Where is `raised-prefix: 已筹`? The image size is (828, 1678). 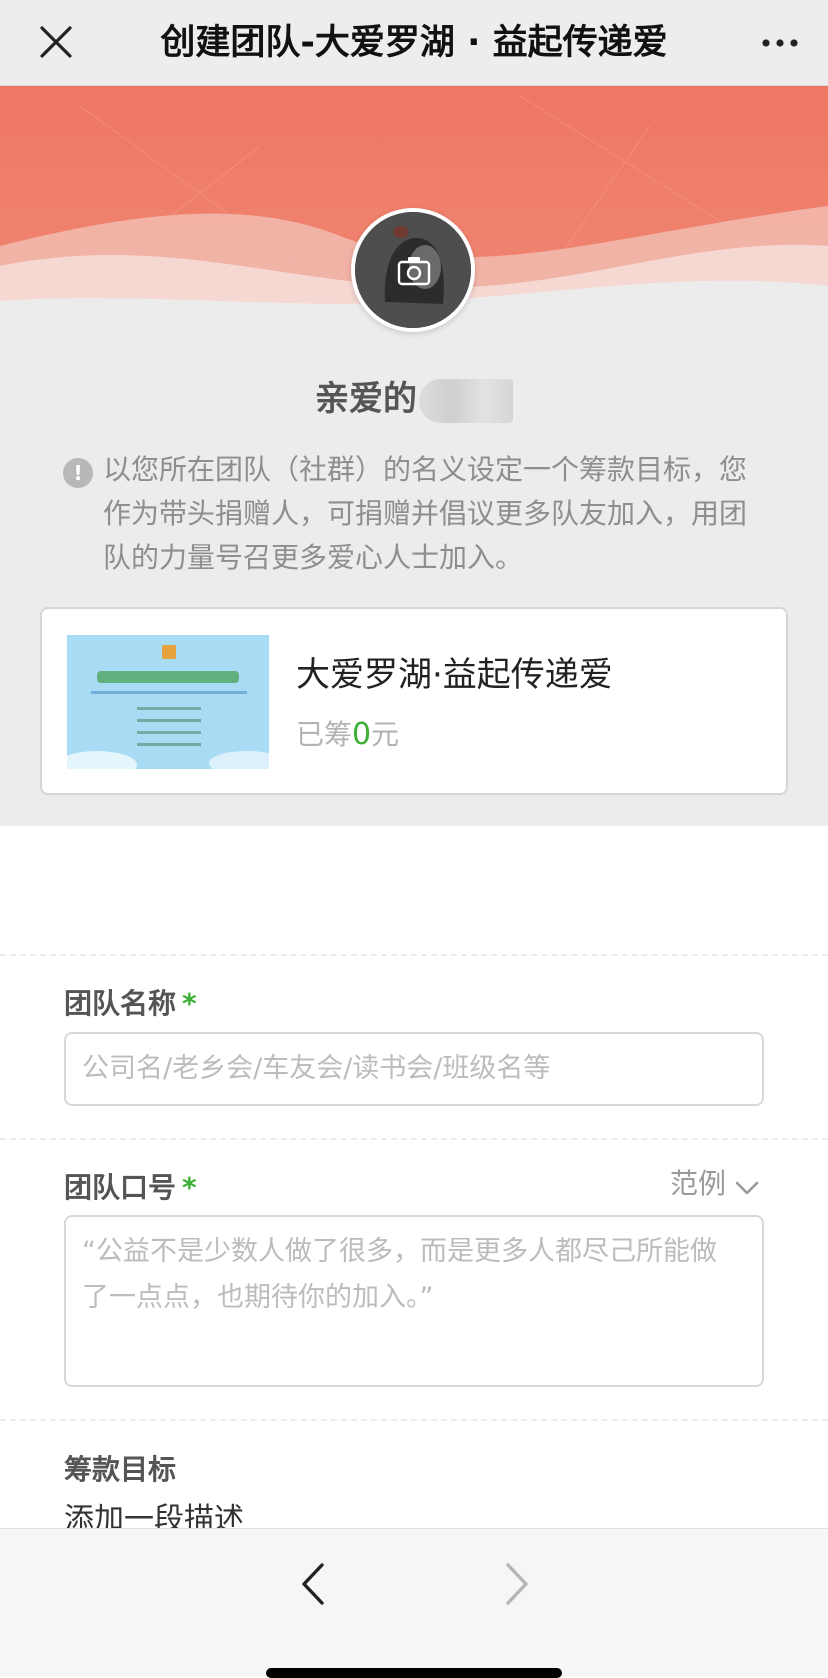
raised-prefix: 已筹 is located at coordinates (324, 734).